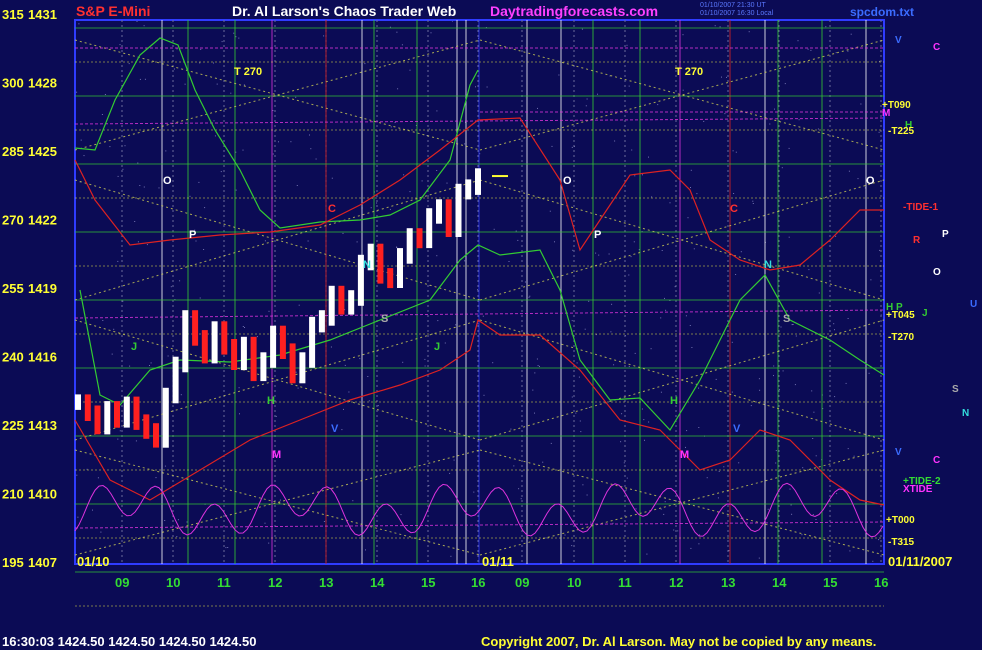 The image size is (982, 650). Describe the element at coordinates (597, 235) in the screenshot. I see `planet-marker: P` at that location.